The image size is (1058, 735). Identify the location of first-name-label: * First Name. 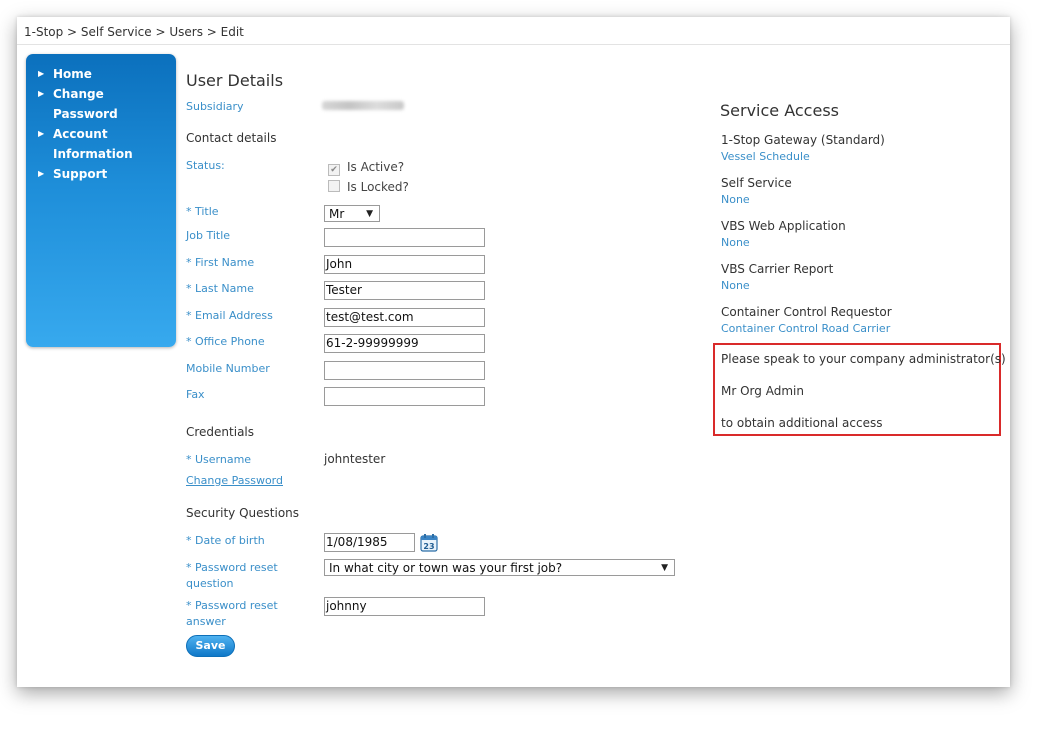
(220, 262).